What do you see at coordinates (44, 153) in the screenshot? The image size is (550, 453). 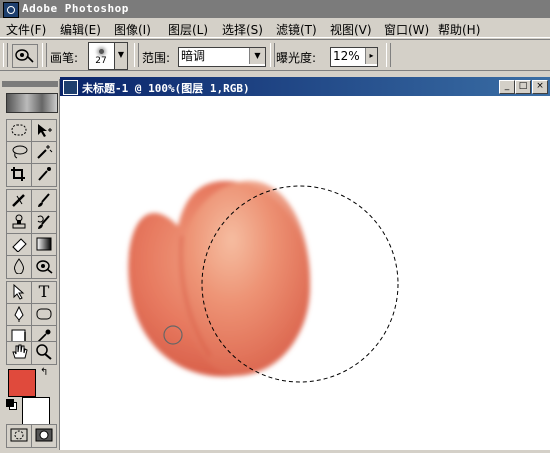 I see `magic-wand-icon` at bounding box center [44, 153].